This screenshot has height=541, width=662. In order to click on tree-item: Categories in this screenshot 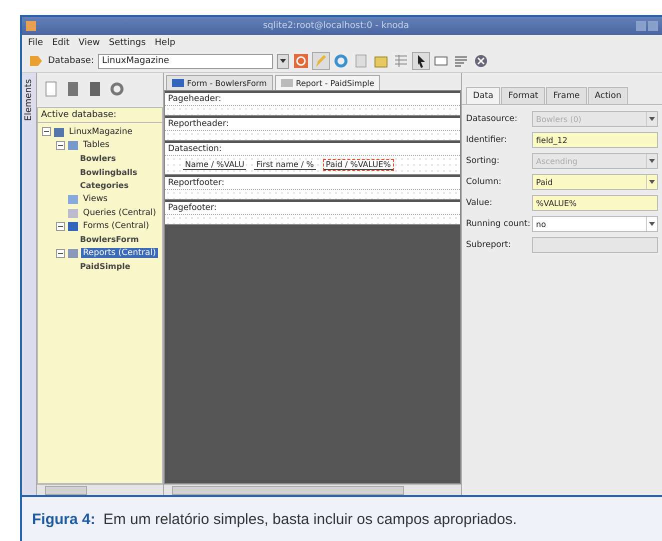, I will do `click(100, 185)`.